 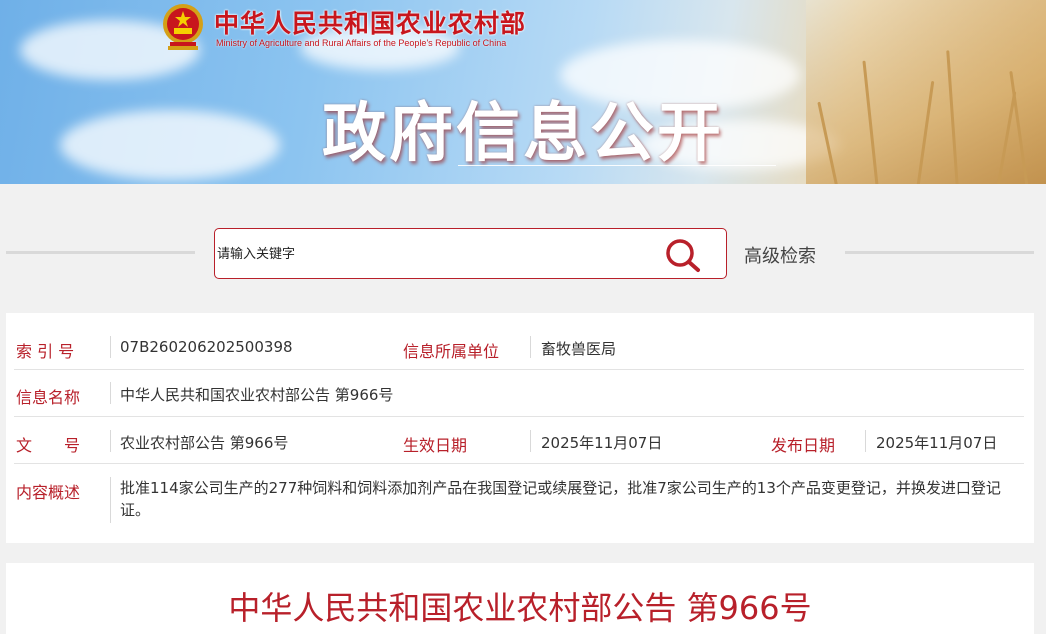 I want to click on article-title: 中华人民共和国农业农村部公告 第966号, so click(x=520, y=608).